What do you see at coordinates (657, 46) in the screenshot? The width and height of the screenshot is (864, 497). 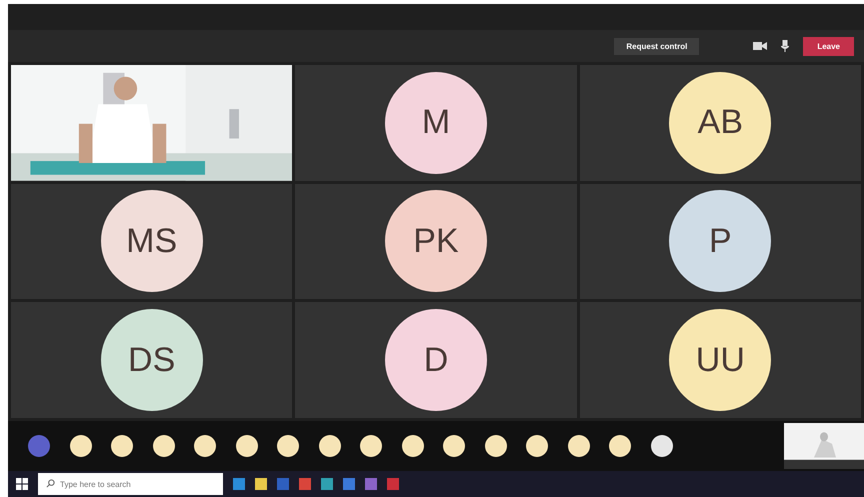 I see `request-control-button: Request control` at bounding box center [657, 46].